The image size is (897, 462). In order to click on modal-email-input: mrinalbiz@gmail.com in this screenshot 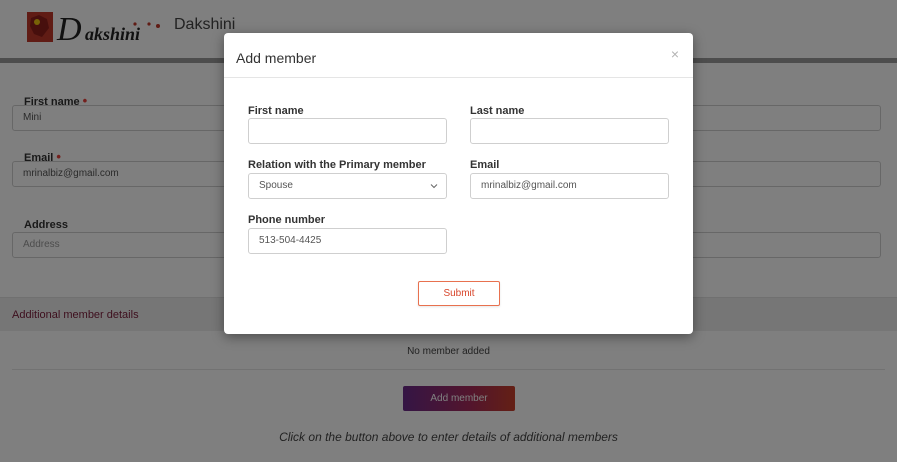, I will do `click(569, 186)`.